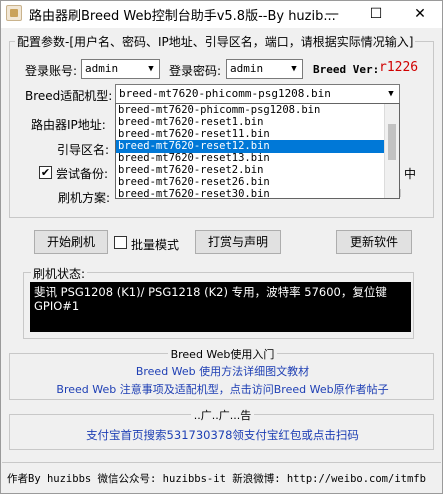 The height and width of the screenshot is (494, 443). I want to click on boot-label: 引导区名:, so click(83, 150).